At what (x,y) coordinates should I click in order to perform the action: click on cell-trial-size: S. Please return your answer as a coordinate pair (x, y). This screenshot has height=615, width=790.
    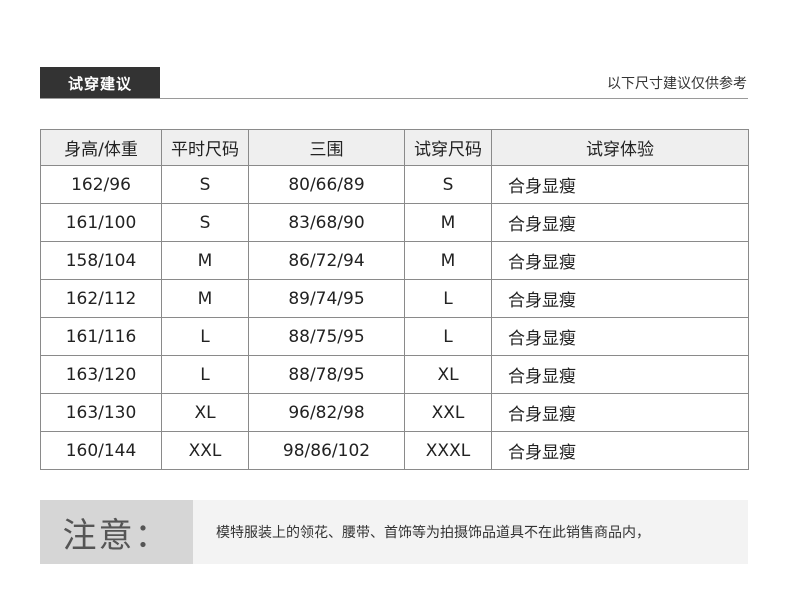
    Looking at the image, I should click on (448, 184).